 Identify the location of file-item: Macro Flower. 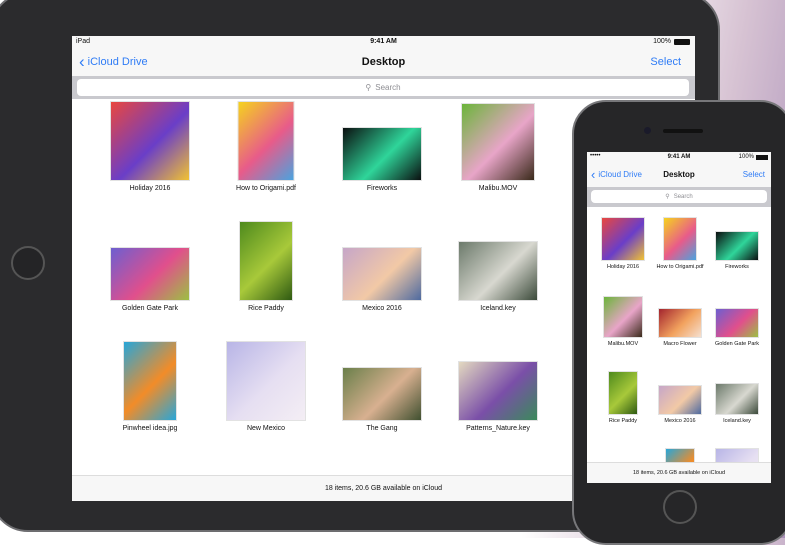
(680, 321).